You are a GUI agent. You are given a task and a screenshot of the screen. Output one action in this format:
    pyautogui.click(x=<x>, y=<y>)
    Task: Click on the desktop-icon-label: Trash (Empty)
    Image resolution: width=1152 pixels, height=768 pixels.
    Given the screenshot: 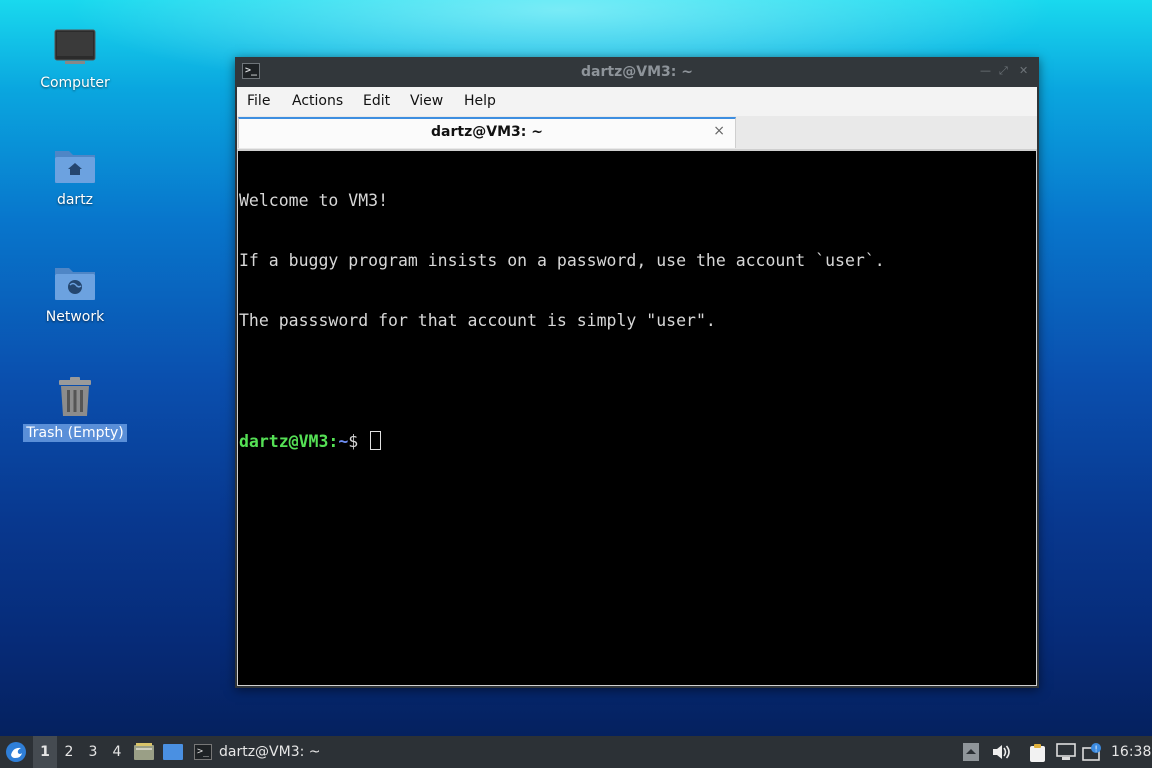 What is the action you would take?
    pyautogui.click(x=75, y=433)
    